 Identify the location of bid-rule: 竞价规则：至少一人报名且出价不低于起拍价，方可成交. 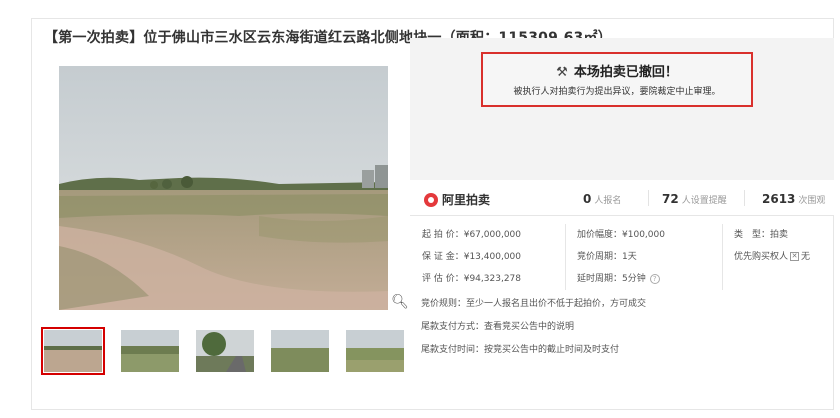
(534, 304).